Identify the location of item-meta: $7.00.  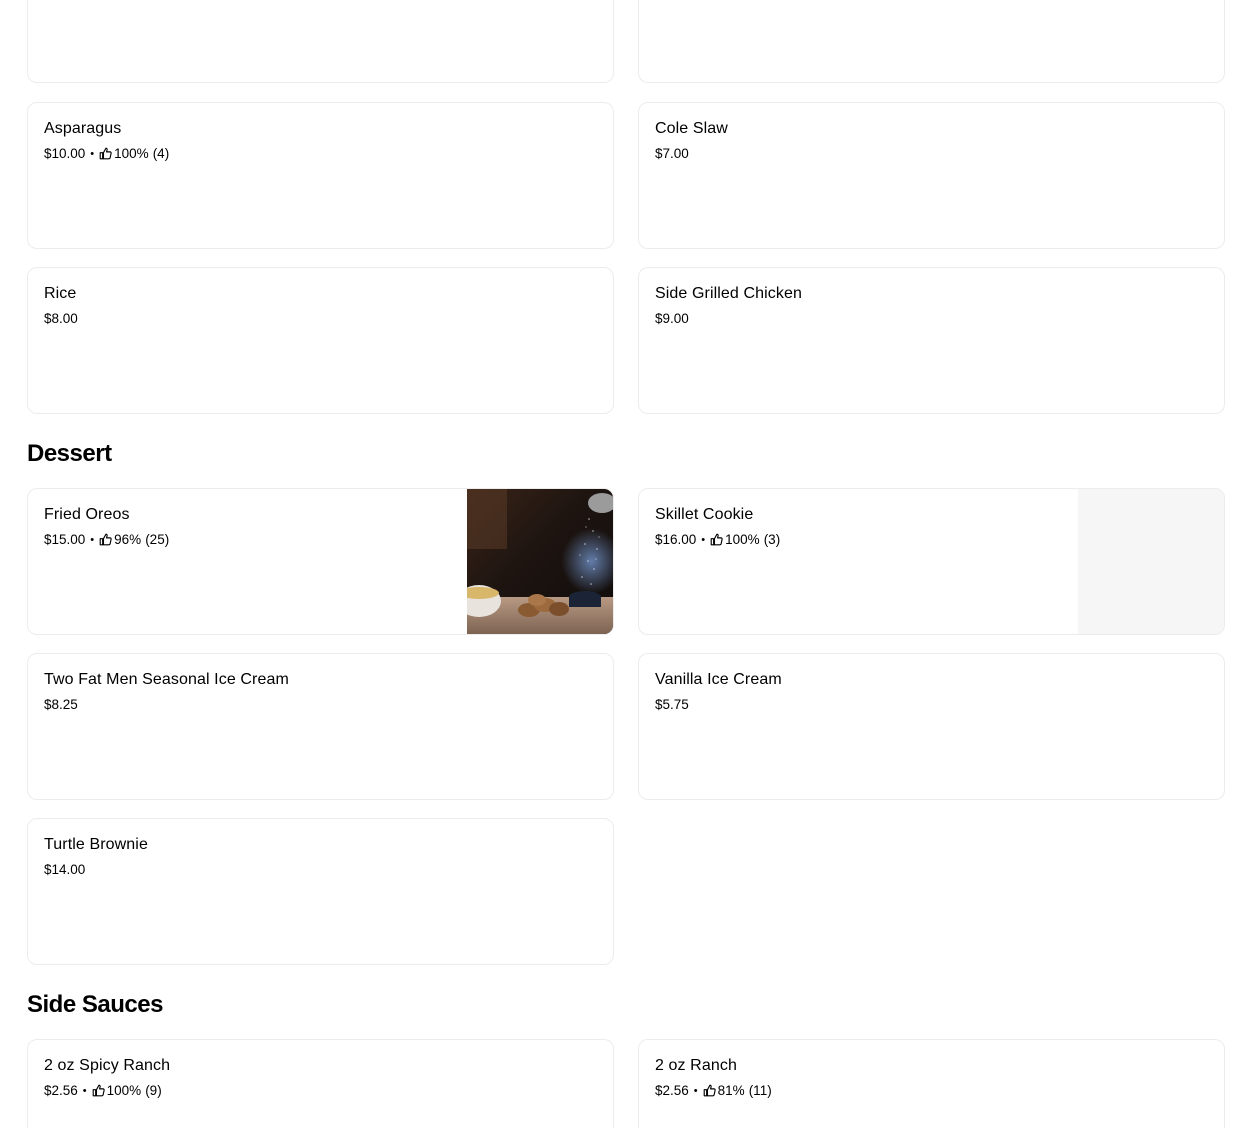
(672, 153).